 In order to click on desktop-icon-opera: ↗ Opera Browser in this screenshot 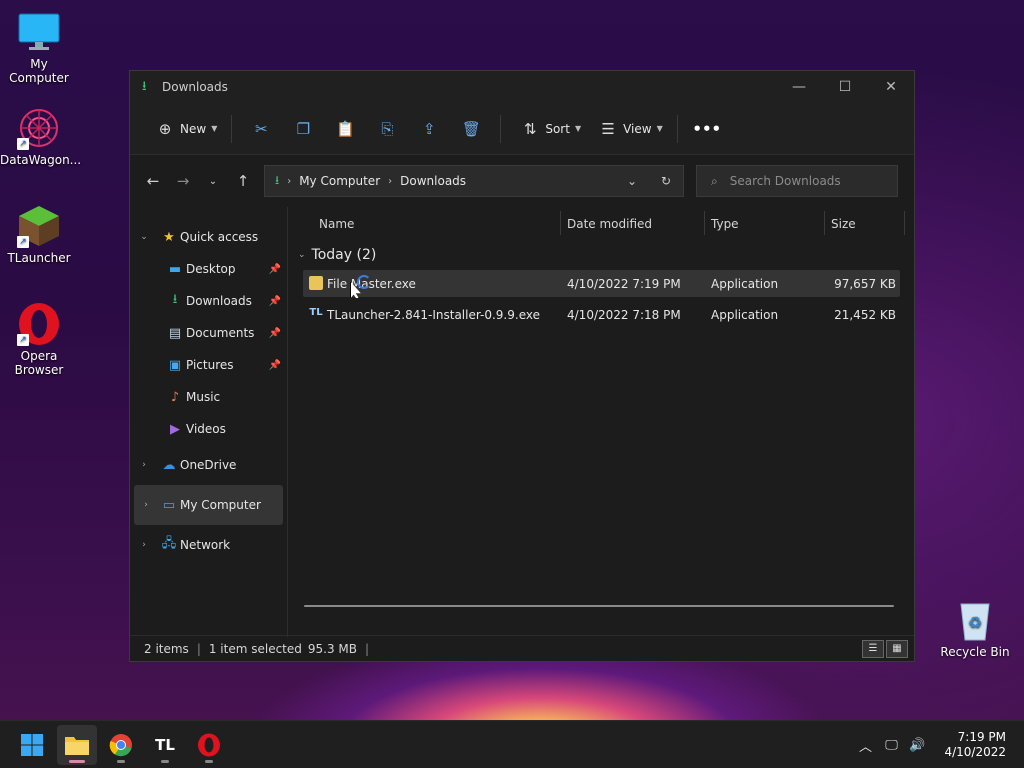, I will do `click(39, 339)`.